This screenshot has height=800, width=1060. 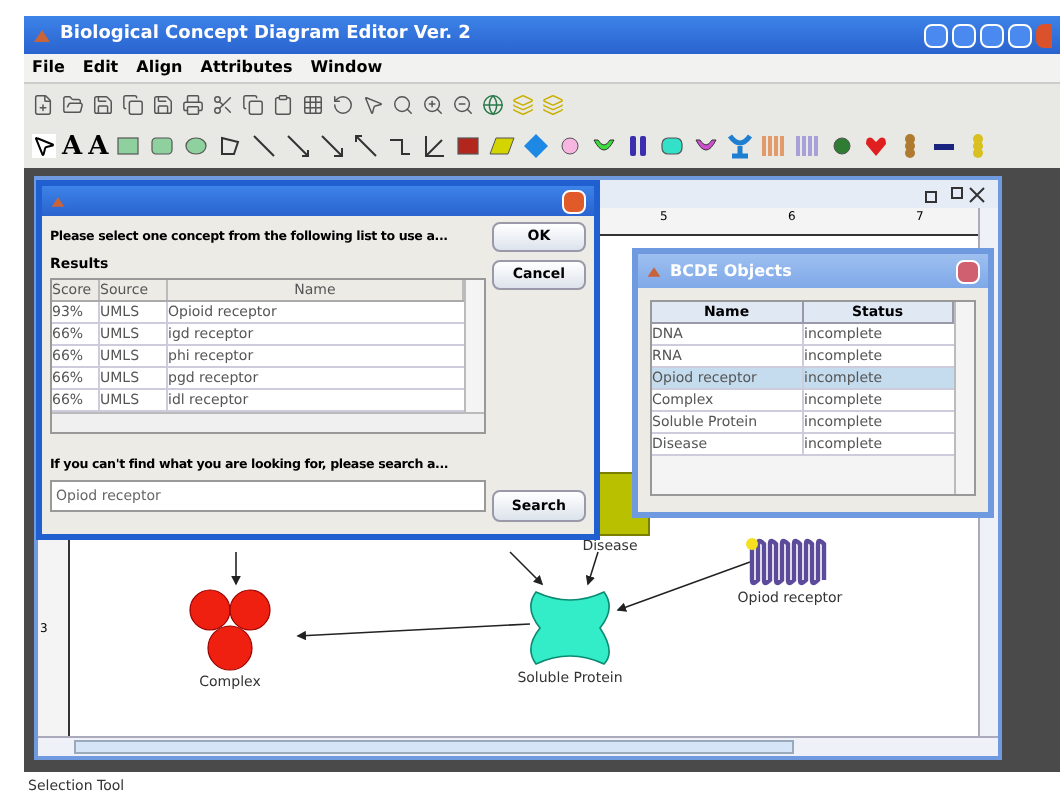 I want to click on protein-shape, so click(x=570, y=628).